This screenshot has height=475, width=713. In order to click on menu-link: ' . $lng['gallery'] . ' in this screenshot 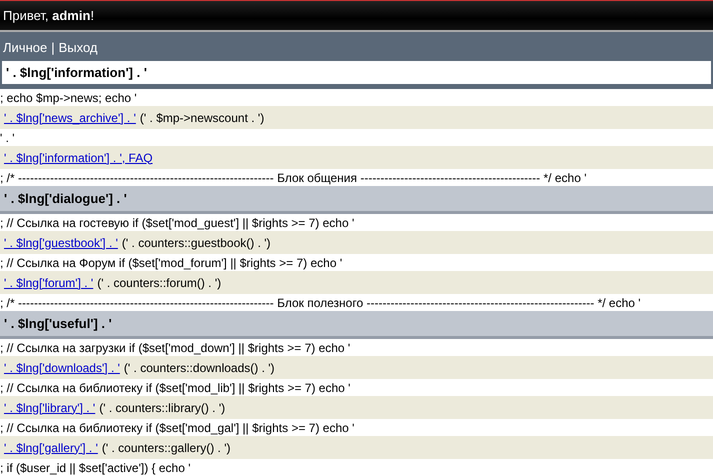, I will do `click(51, 447)`.